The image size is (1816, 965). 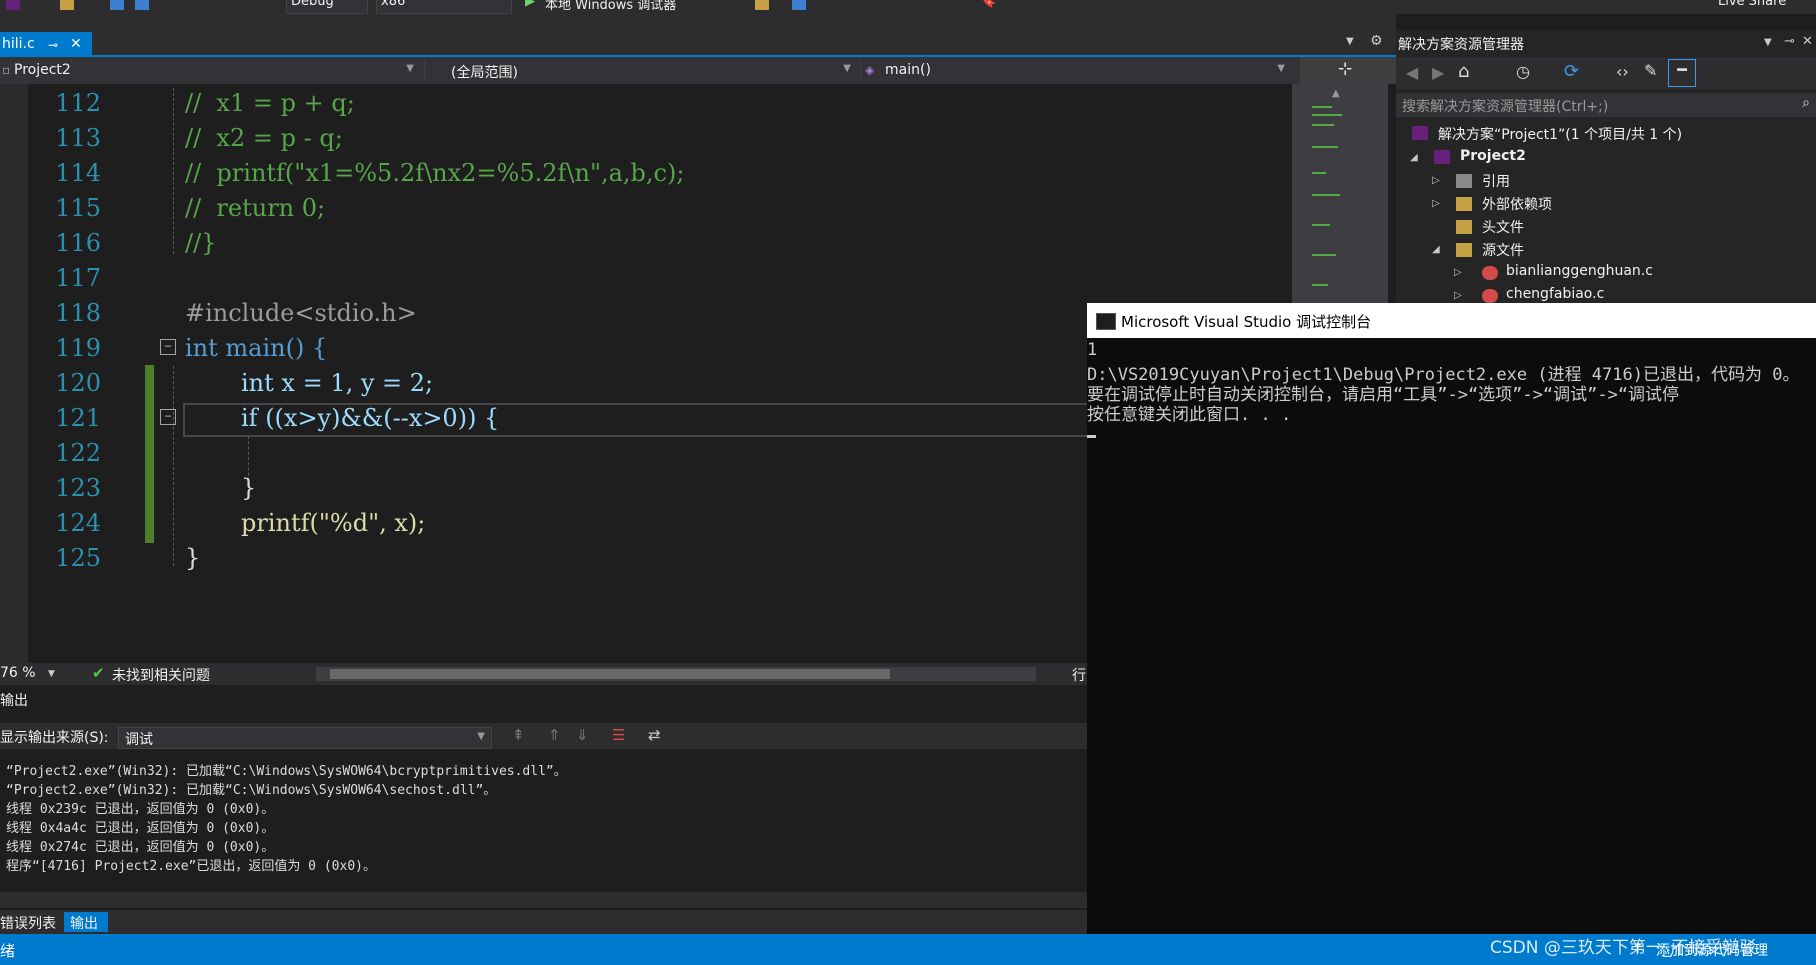 What do you see at coordinates (1523, 71) in the screenshot?
I see `history-icon: ◷` at bounding box center [1523, 71].